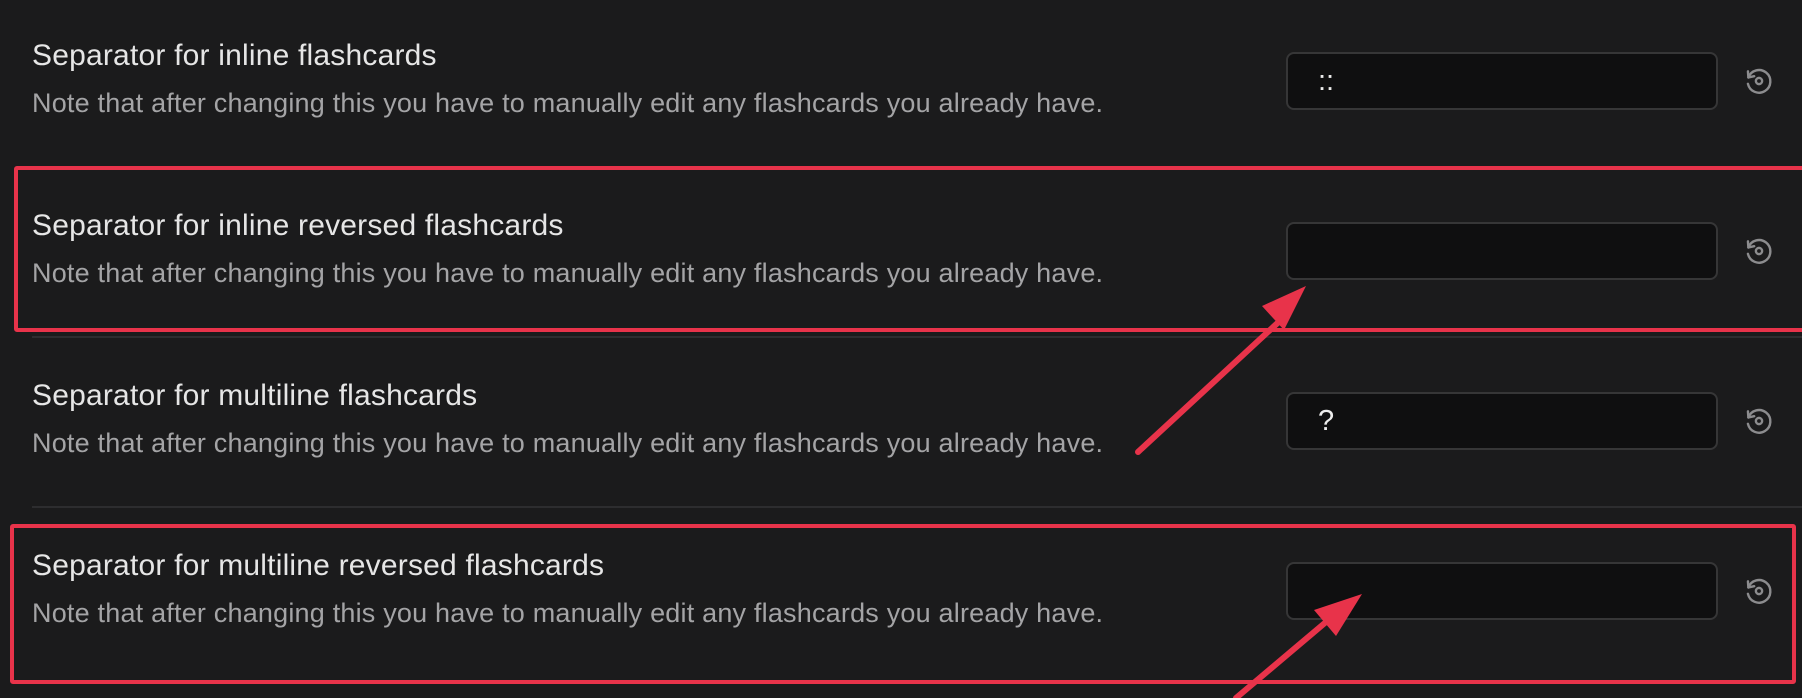  I want to click on setting-title: Separator for multiline flashcards, so click(255, 395).